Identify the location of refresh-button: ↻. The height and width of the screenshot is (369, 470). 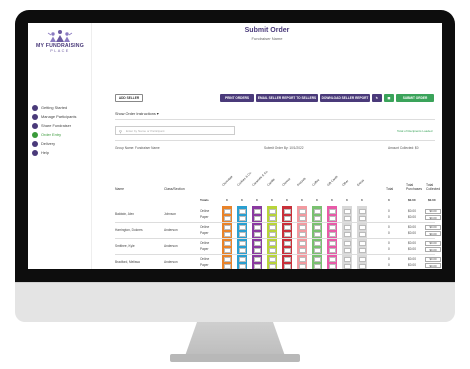
(377, 98).